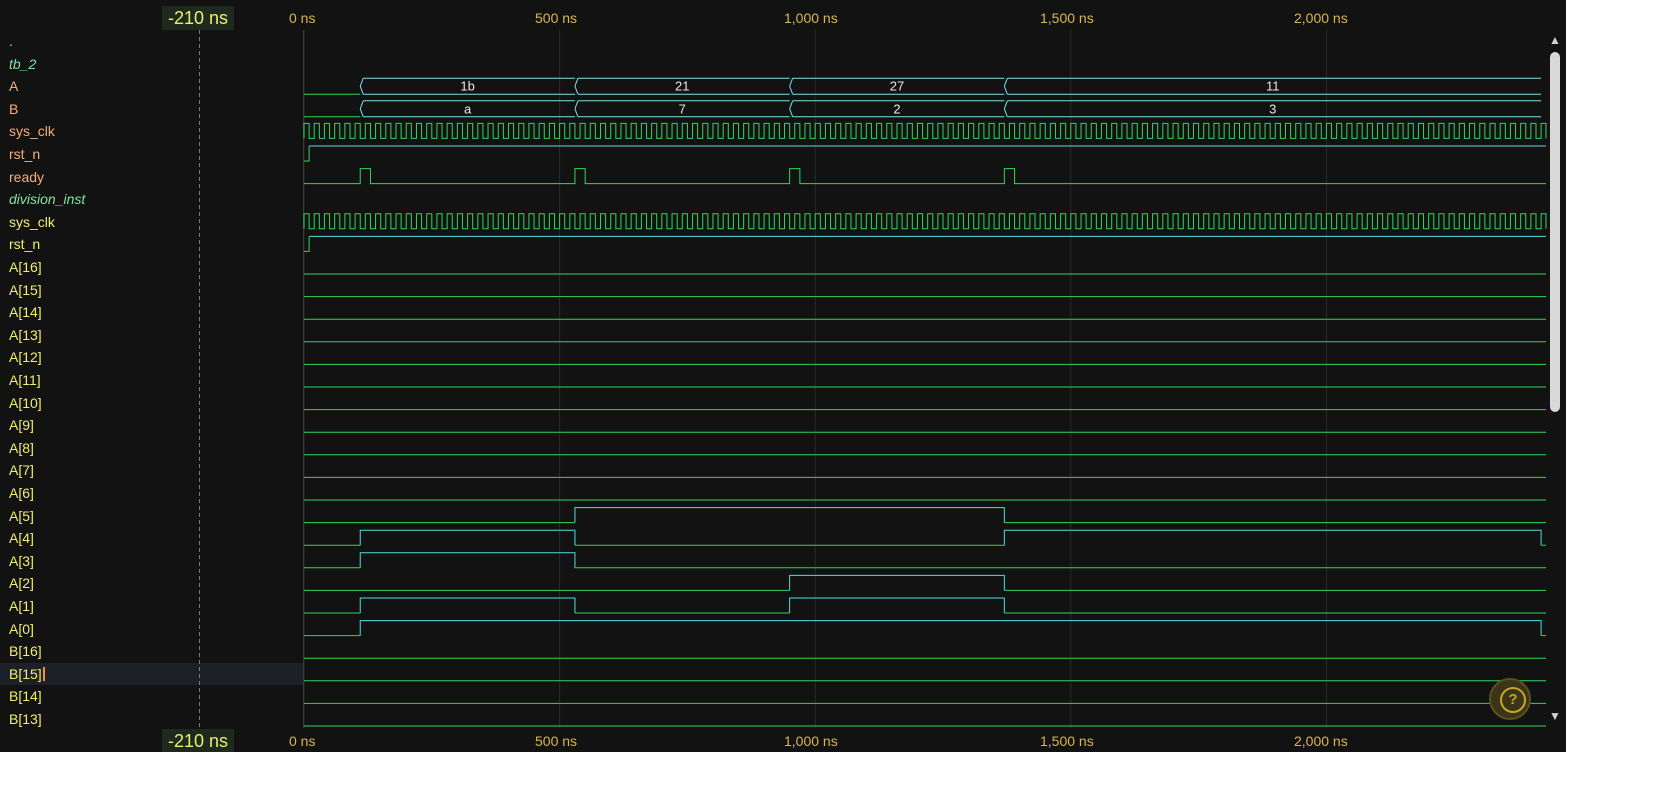 This screenshot has height=804, width=1667. What do you see at coordinates (467, 86) in the screenshot?
I see `bus-value-label: 1b` at bounding box center [467, 86].